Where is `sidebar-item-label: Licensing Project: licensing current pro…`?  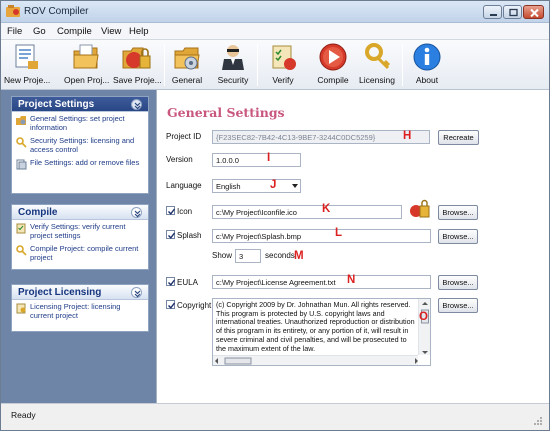 sidebar-item-label: Licensing Project: licensing current pro… is located at coordinates (75, 311).